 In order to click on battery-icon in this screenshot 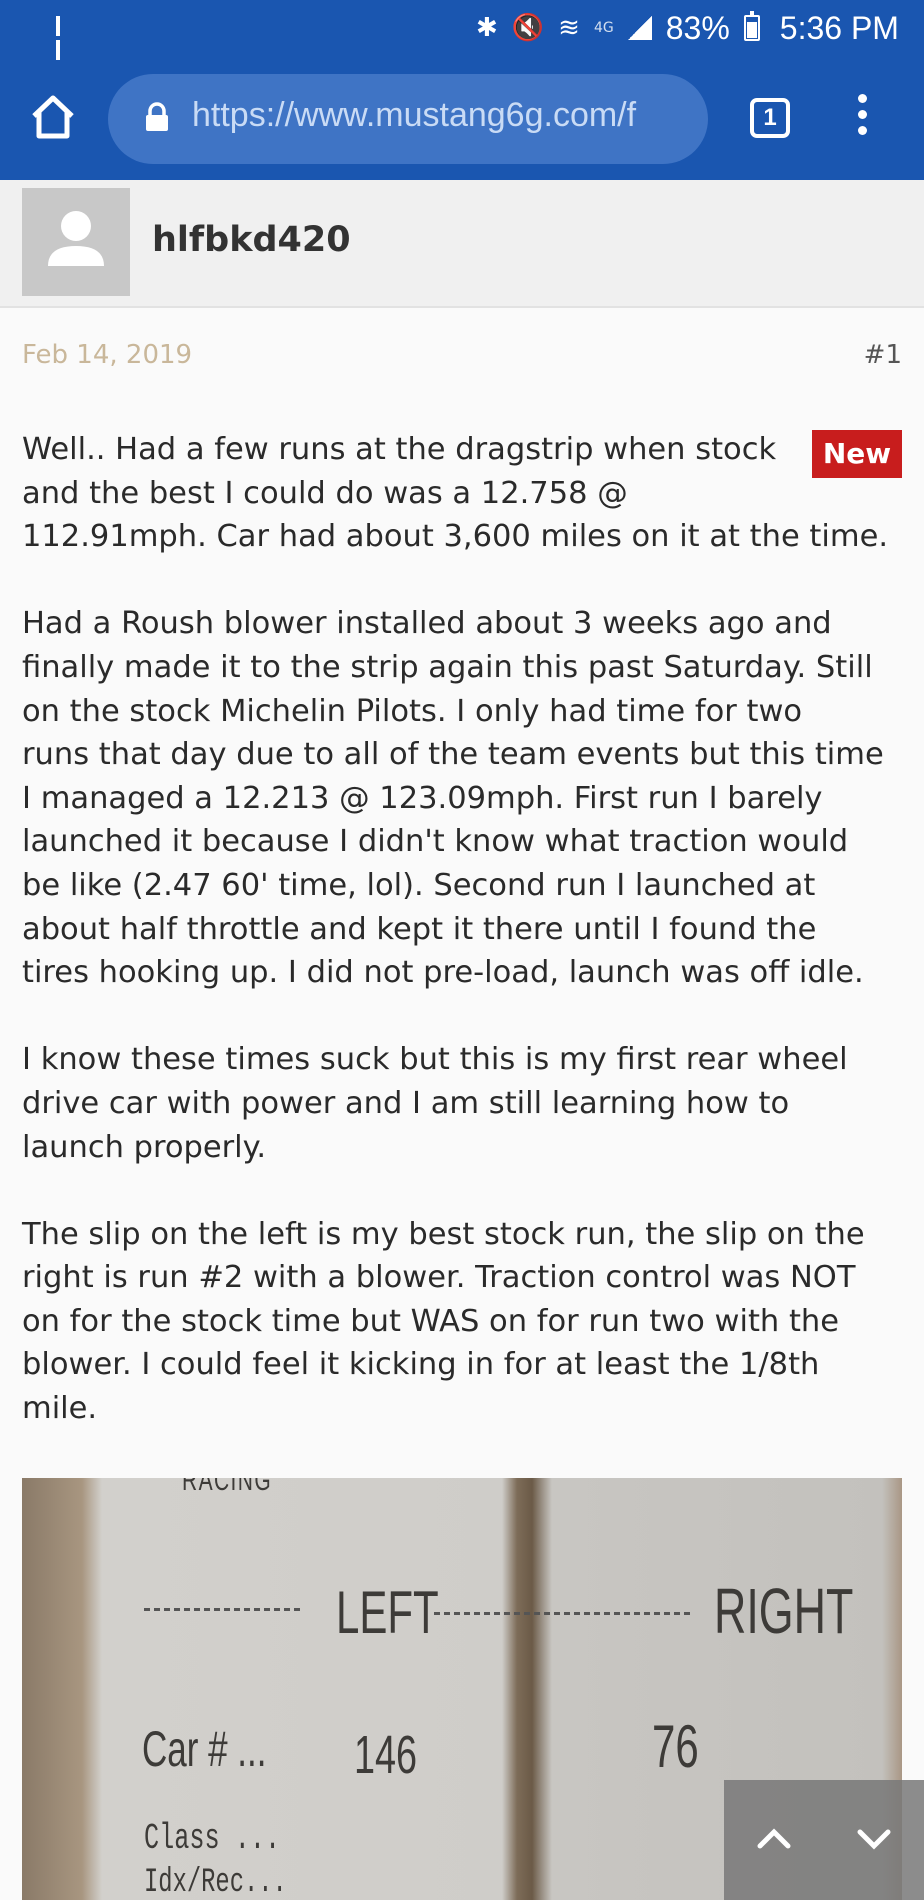, I will do `click(751, 26)`.